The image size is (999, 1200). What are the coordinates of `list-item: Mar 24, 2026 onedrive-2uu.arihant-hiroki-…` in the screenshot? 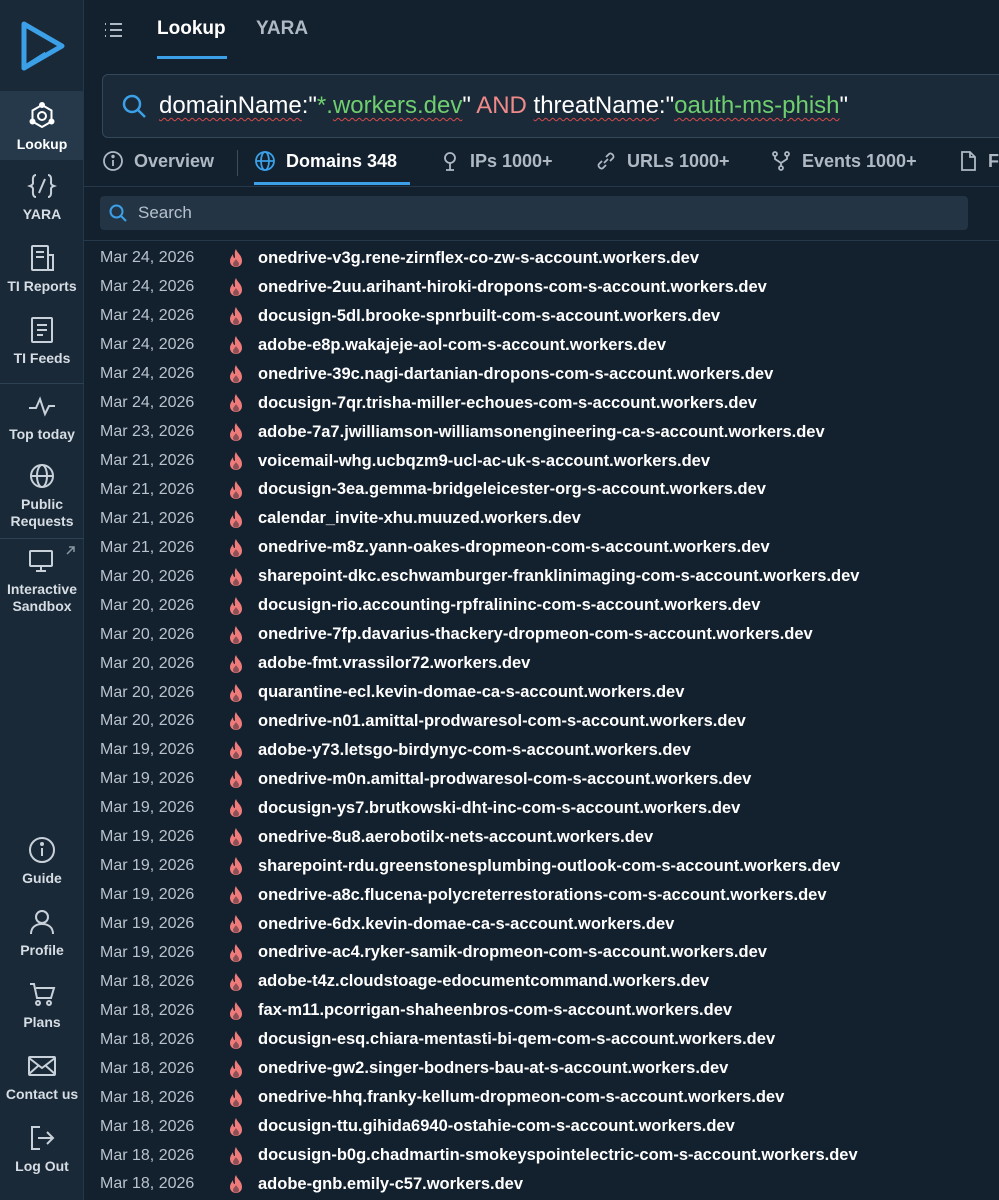 It's located at (549, 287).